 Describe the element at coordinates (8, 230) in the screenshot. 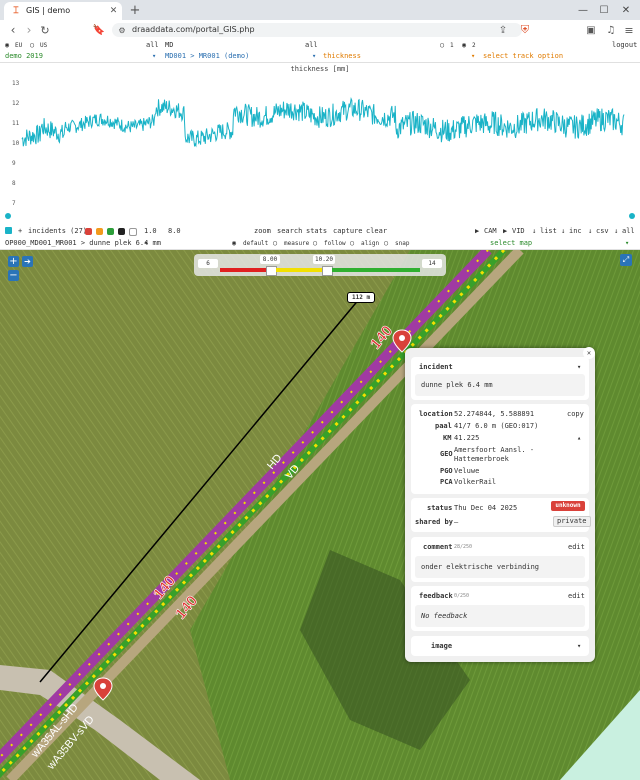

I see `panel-toggle-icon` at that location.